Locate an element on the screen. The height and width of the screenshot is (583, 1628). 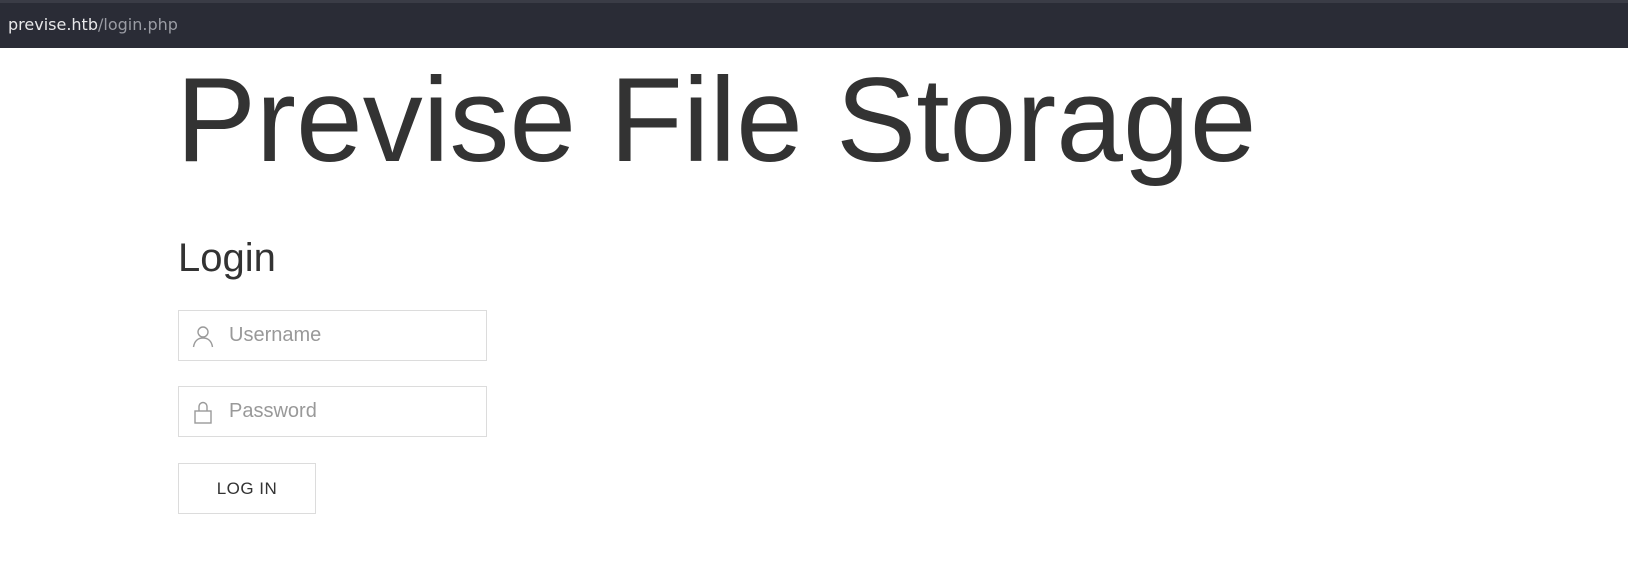
login-button: LOG IN is located at coordinates (247, 488).